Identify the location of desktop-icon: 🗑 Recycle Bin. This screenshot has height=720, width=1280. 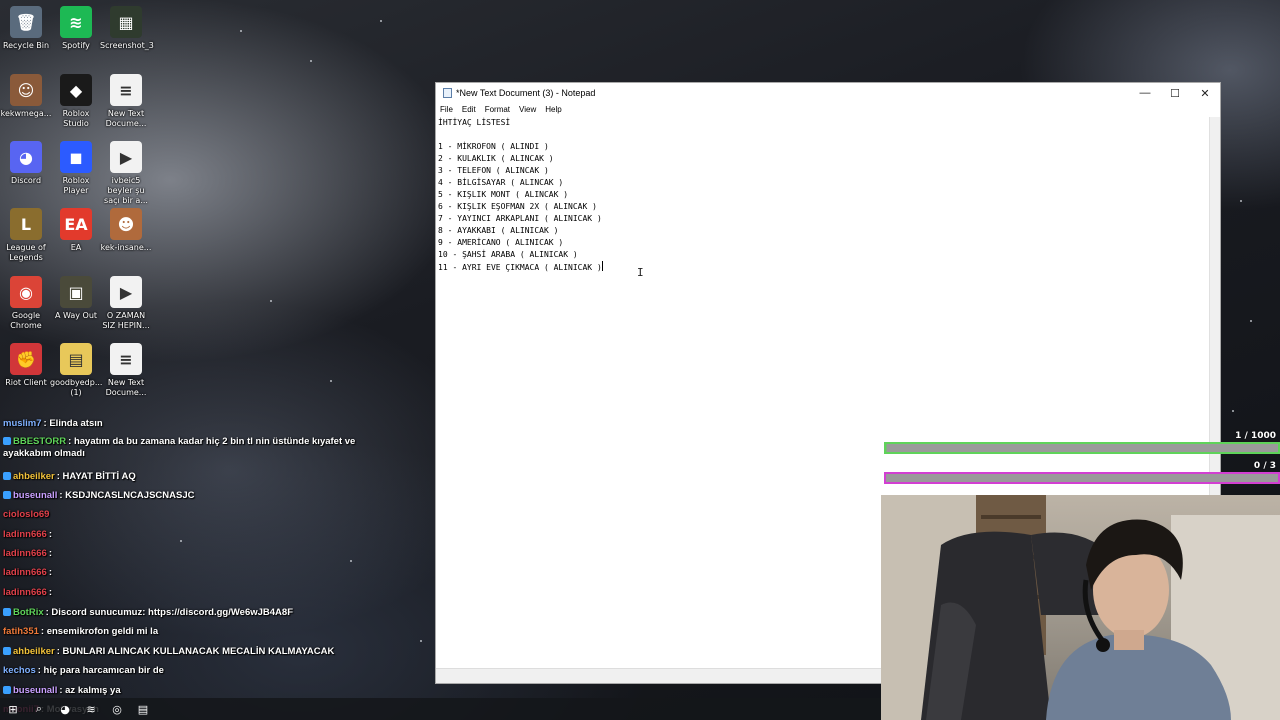
(26, 28).